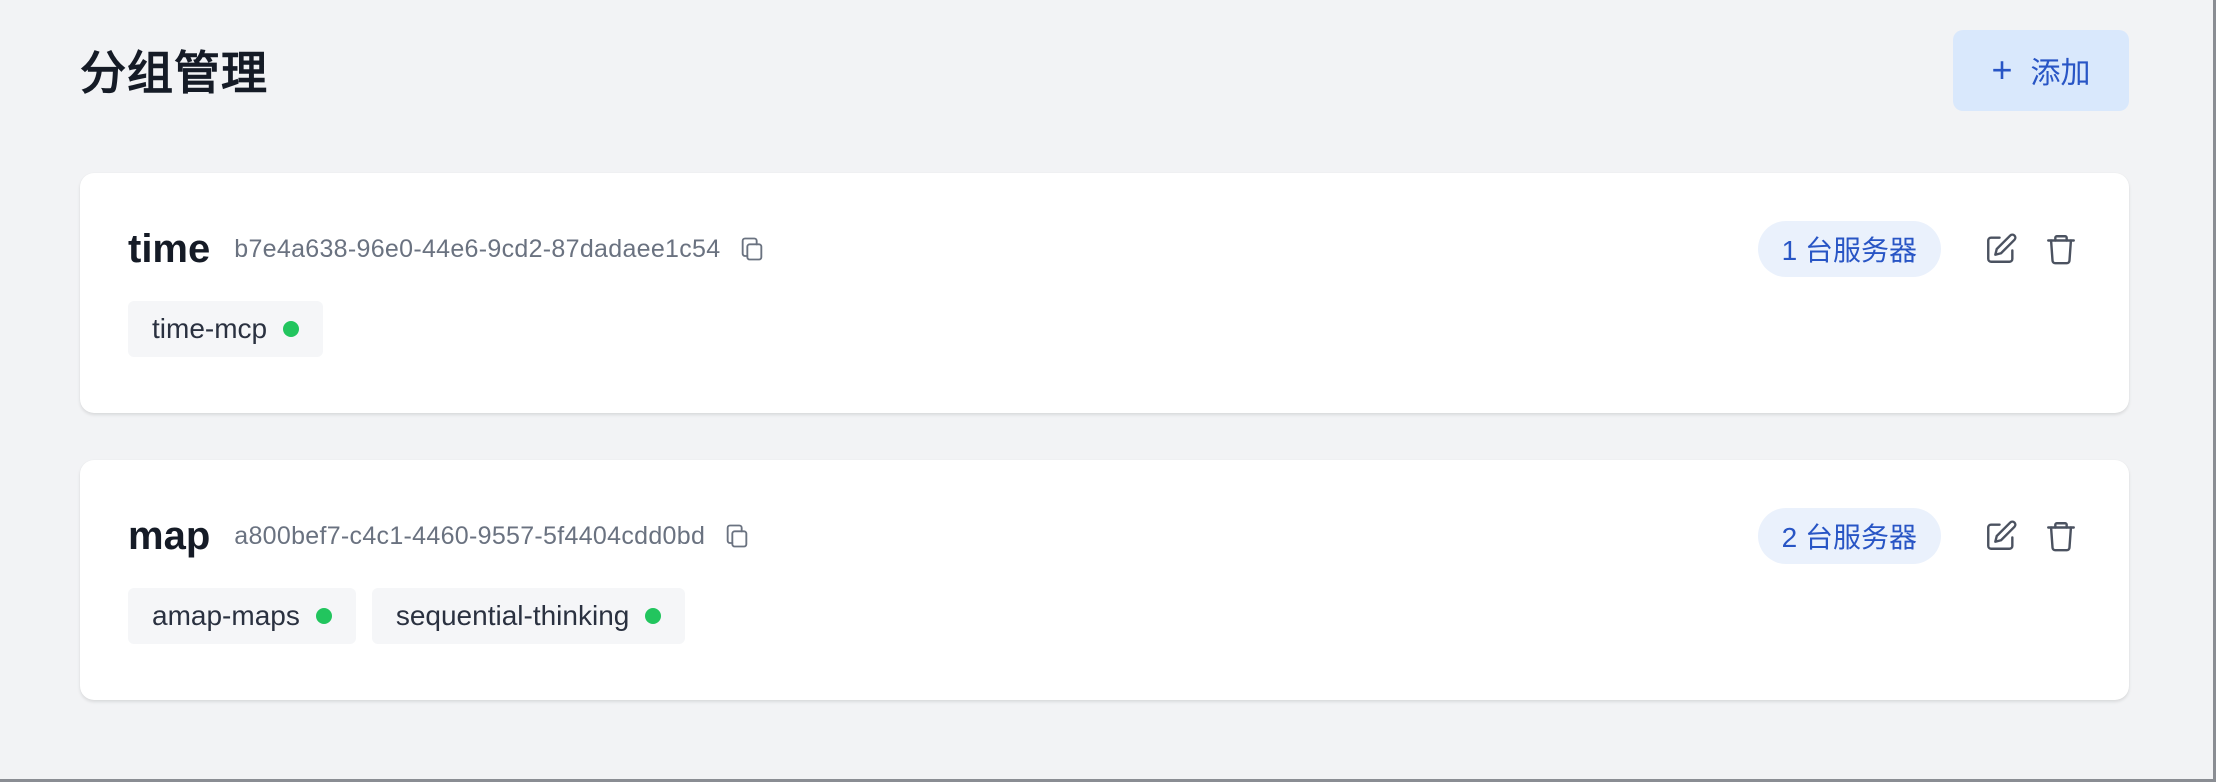  I want to click on page-title: 分组管理, so click(174, 73).